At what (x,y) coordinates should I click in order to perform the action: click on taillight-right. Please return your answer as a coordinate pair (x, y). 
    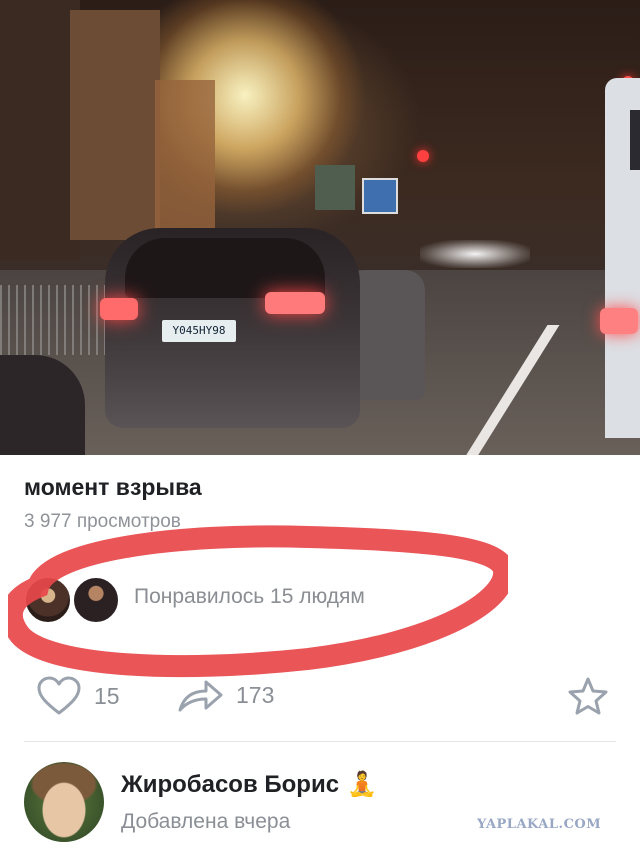
    Looking at the image, I should click on (295, 303).